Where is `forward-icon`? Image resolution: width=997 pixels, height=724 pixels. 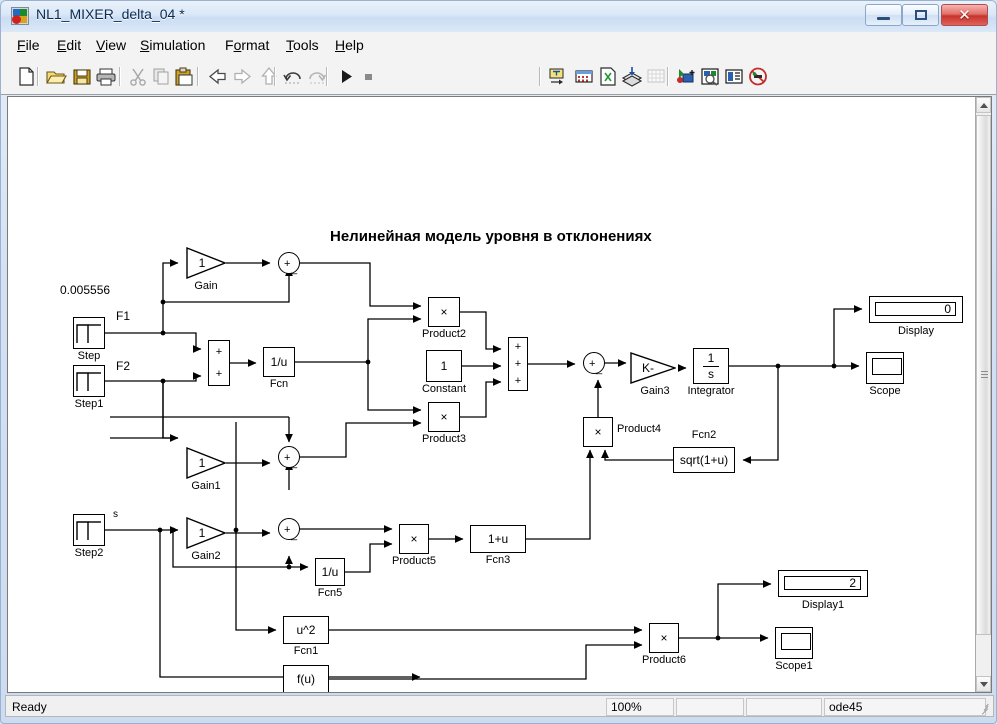
forward-icon is located at coordinates (243, 76).